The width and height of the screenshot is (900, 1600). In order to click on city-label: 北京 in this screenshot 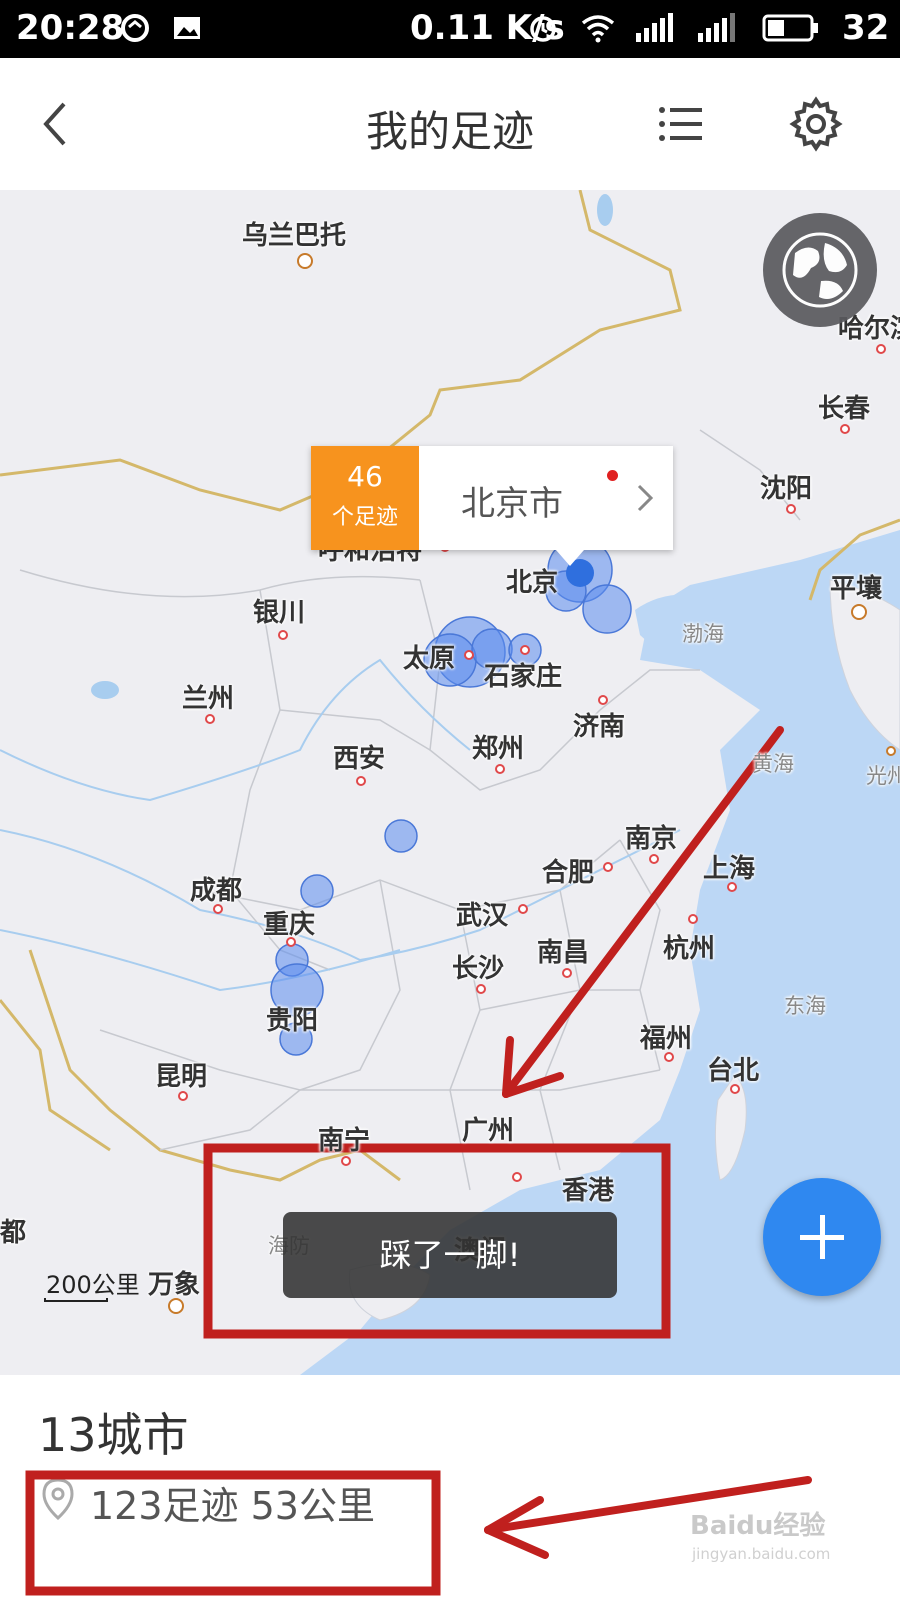, I will do `click(532, 583)`.